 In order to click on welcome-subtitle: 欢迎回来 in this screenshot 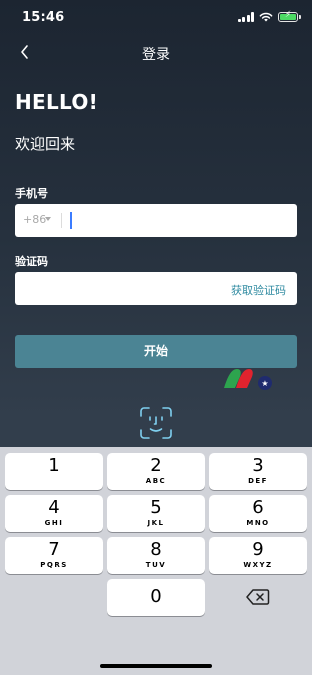, I will do `click(45, 144)`.